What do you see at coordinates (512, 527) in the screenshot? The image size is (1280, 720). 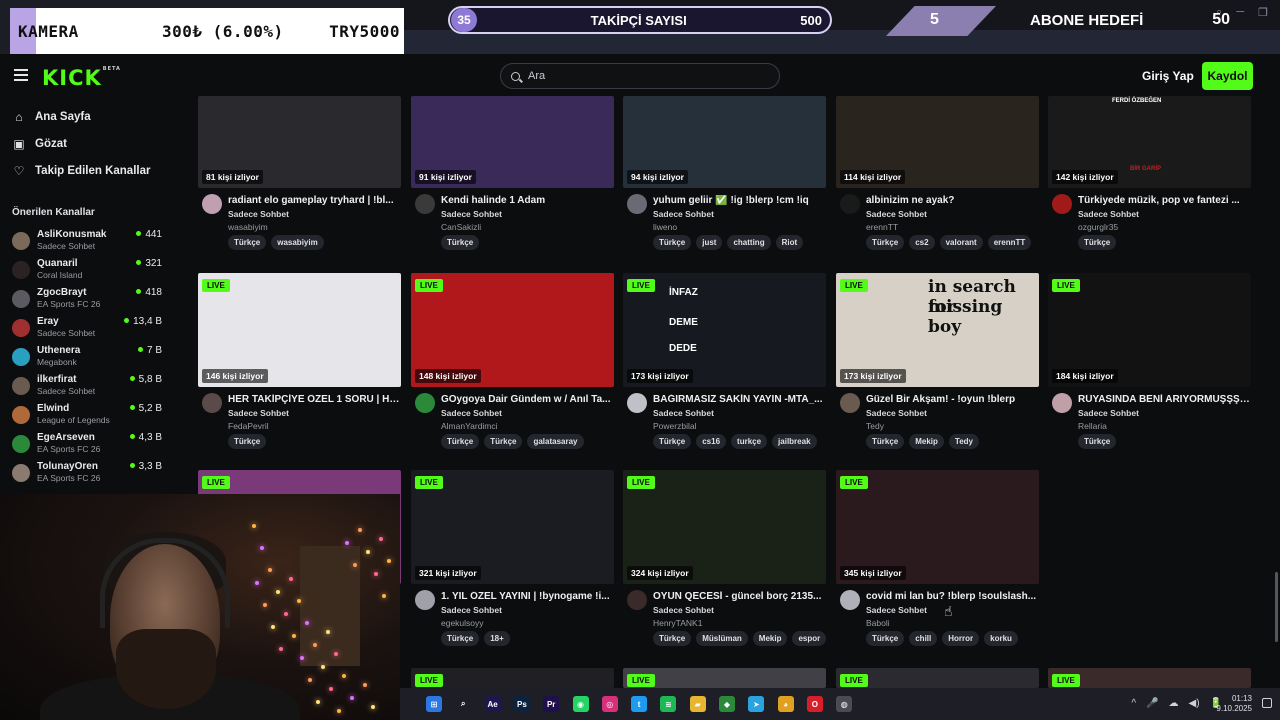 I see `stream-thumbnail: LIVE 321 kişi izliyor` at bounding box center [512, 527].